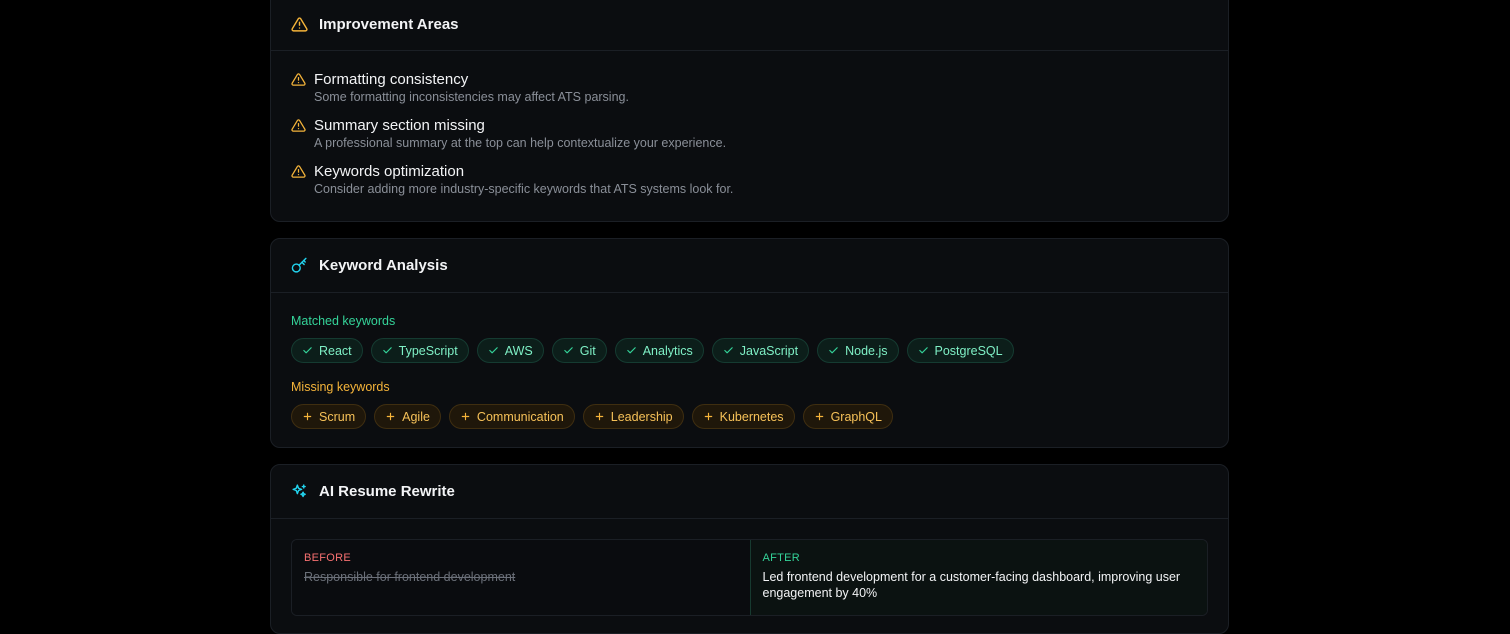 Image resolution: width=1510 pixels, height=634 pixels. What do you see at coordinates (335, 350) in the screenshot?
I see `keyword-text: React` at bounding box center [335, 350].